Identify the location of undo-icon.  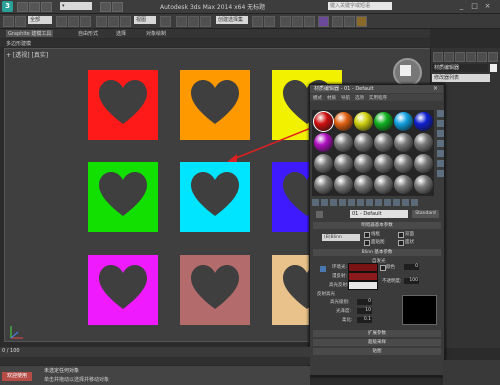
(105, 7).